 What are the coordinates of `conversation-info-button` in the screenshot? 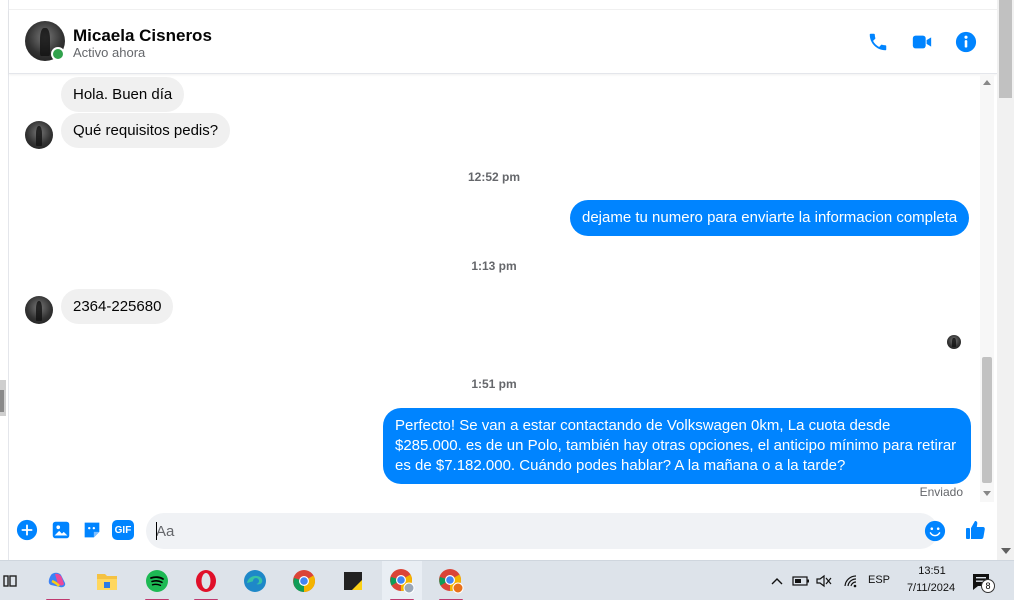 It's located at (966, 42).